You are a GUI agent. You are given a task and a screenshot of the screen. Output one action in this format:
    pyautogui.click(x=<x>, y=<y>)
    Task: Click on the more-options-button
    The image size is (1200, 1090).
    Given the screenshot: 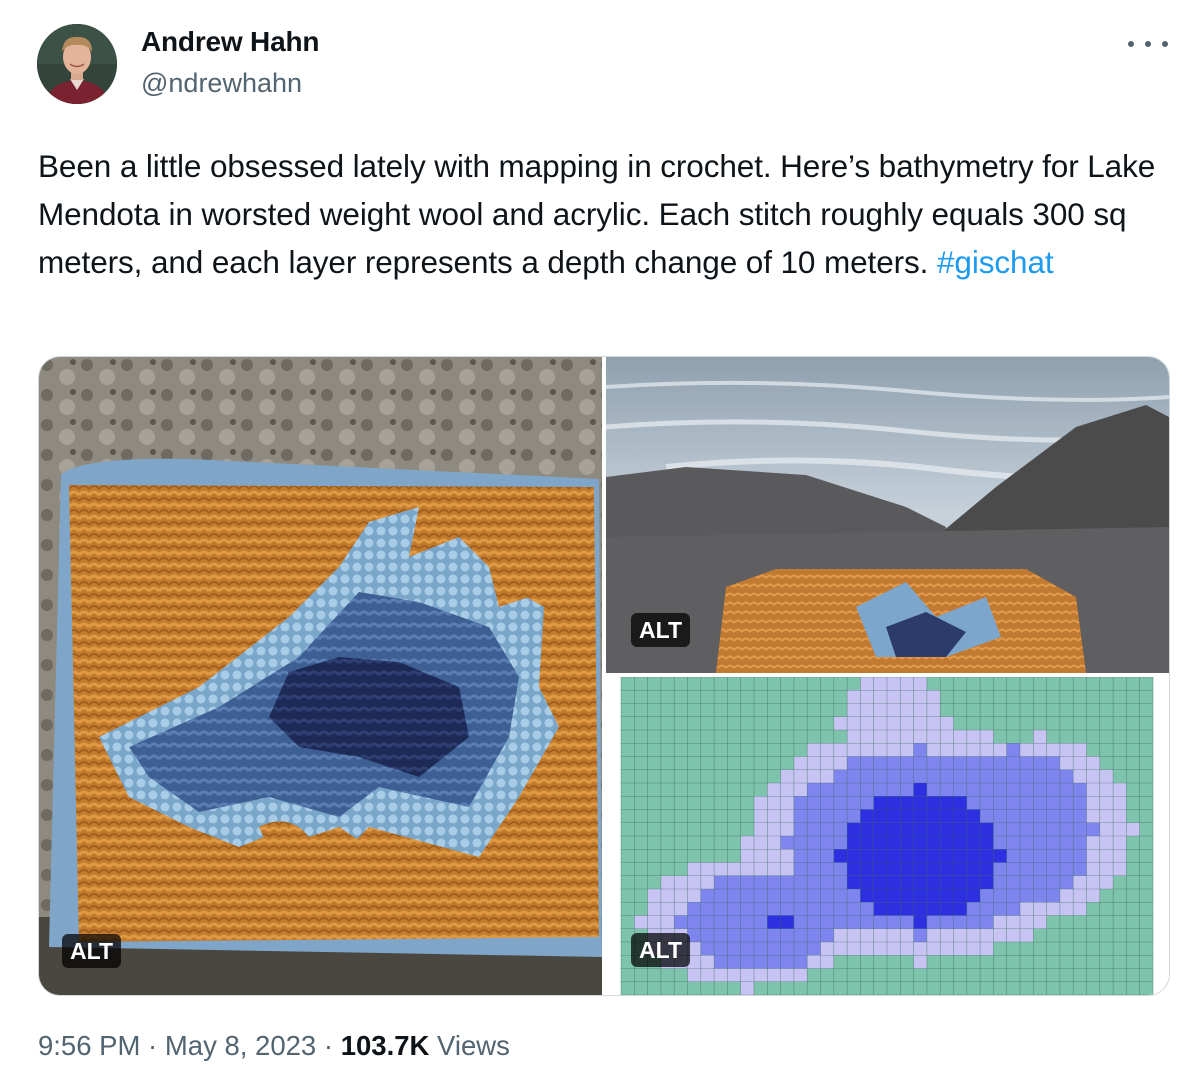 What is the action you would take?
    pyautogui.click(x=1148, y=44)
    